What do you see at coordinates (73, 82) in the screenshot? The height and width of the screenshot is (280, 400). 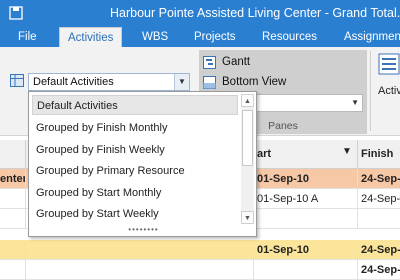 I see `layout-combo-value: Default Activities` at bounding box center [73, 82].